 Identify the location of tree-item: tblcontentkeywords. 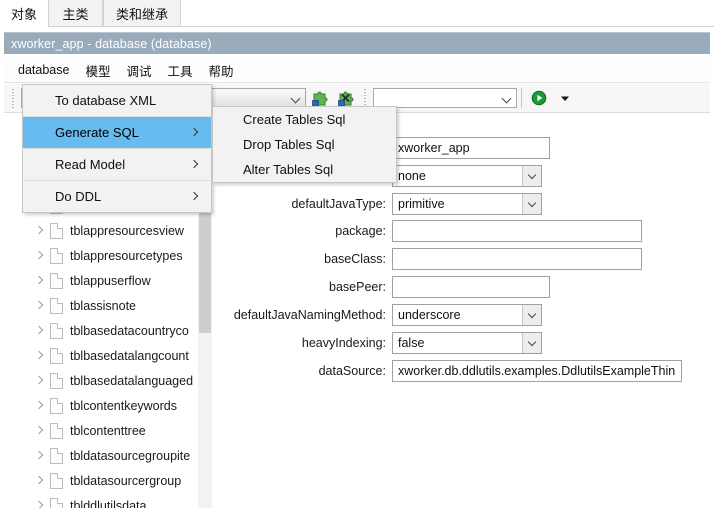
(108, 405).